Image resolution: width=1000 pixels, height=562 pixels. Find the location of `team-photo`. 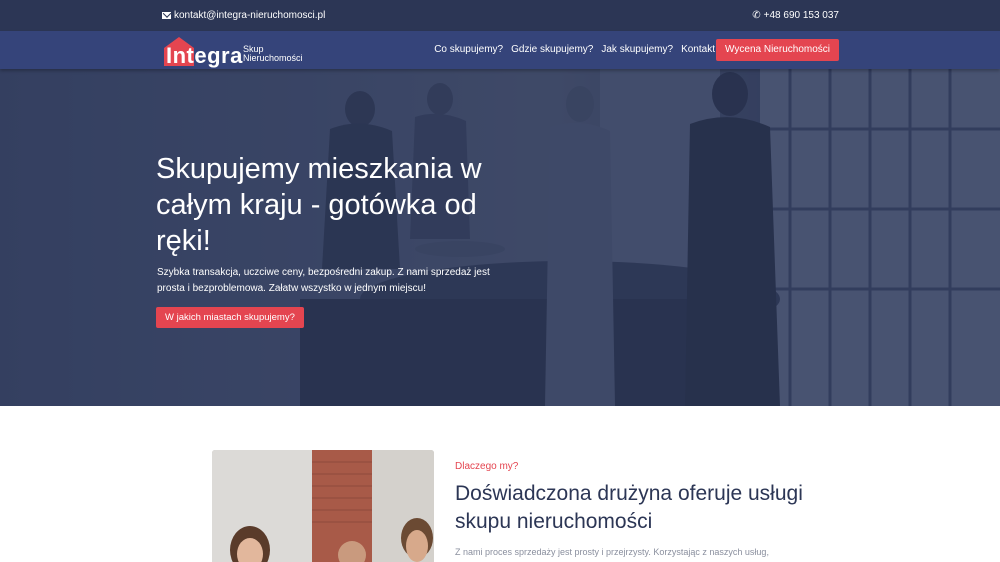

team-photo is located at coordinates (323, 506).